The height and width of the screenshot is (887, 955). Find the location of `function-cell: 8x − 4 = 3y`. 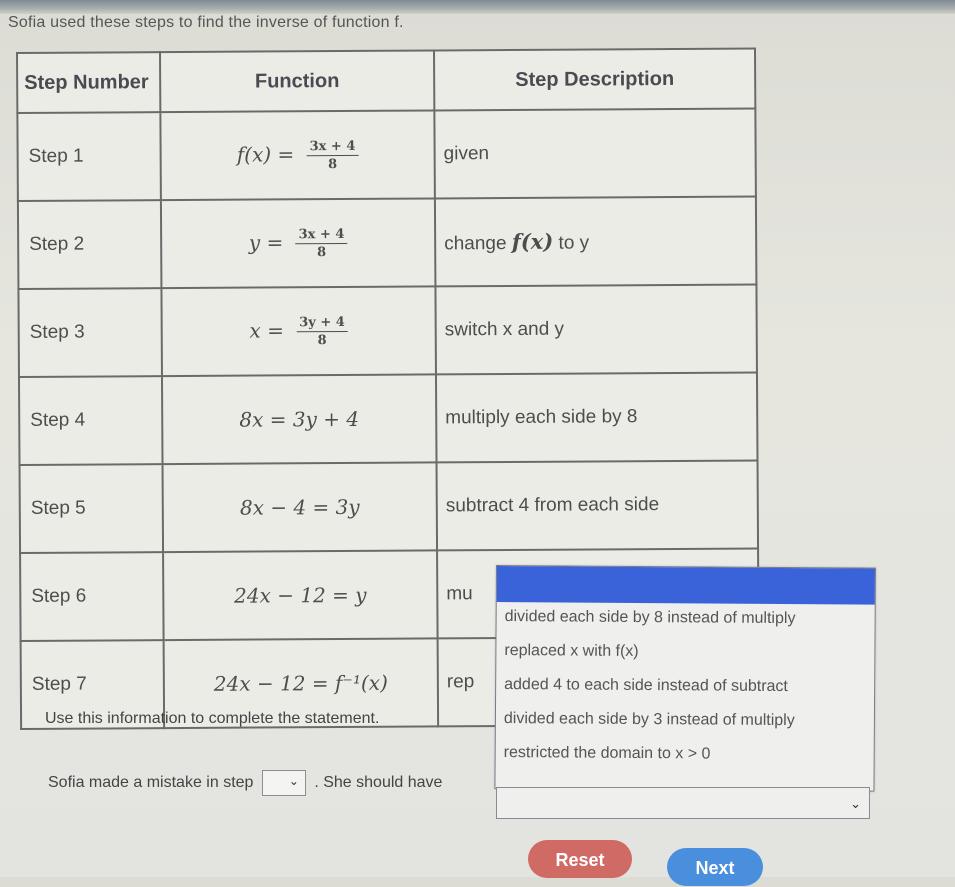

function-cell: 8x − 4 = 3y is located at coordinates (300, 507).